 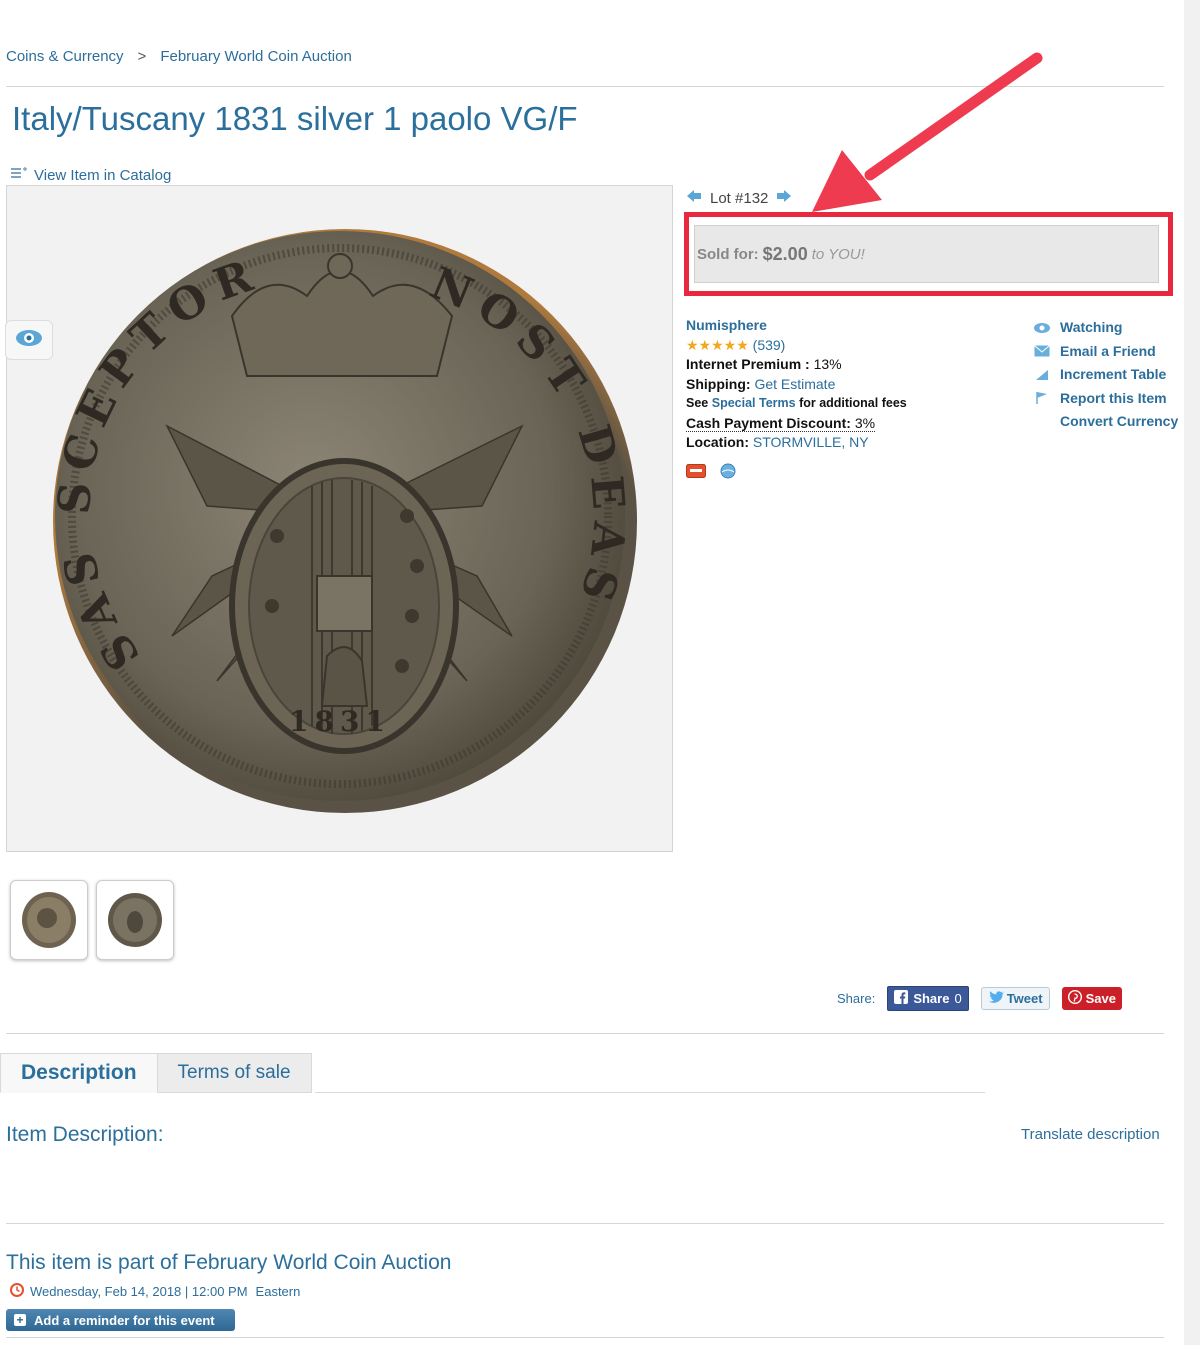 I want to click on shipping-label: Shipping:, so click(x=718, y=383).